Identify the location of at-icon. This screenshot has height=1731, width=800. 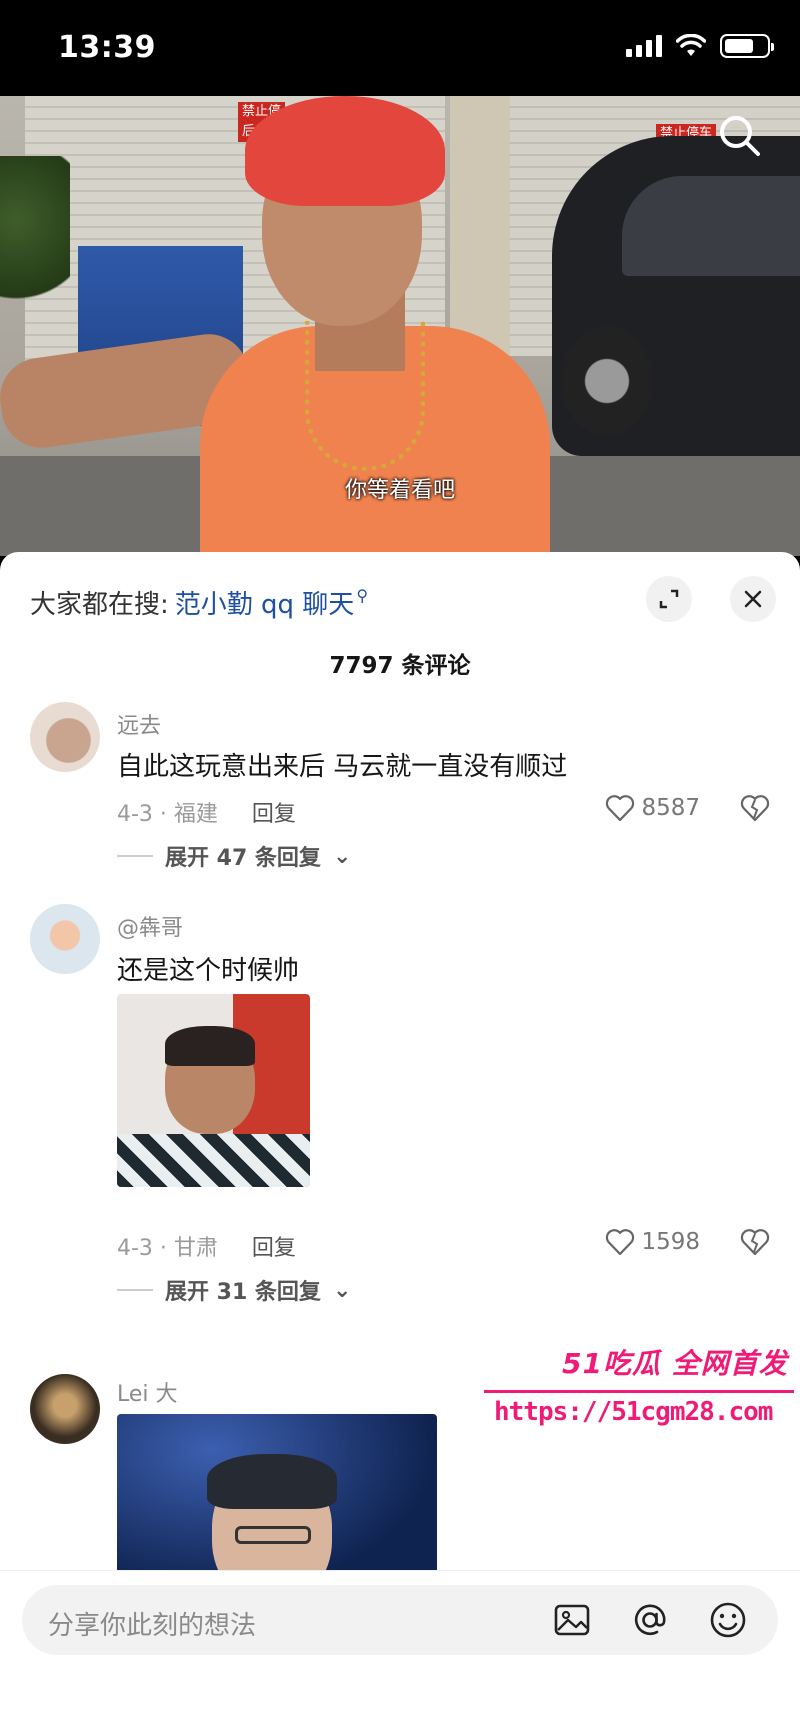
(650, 1620).